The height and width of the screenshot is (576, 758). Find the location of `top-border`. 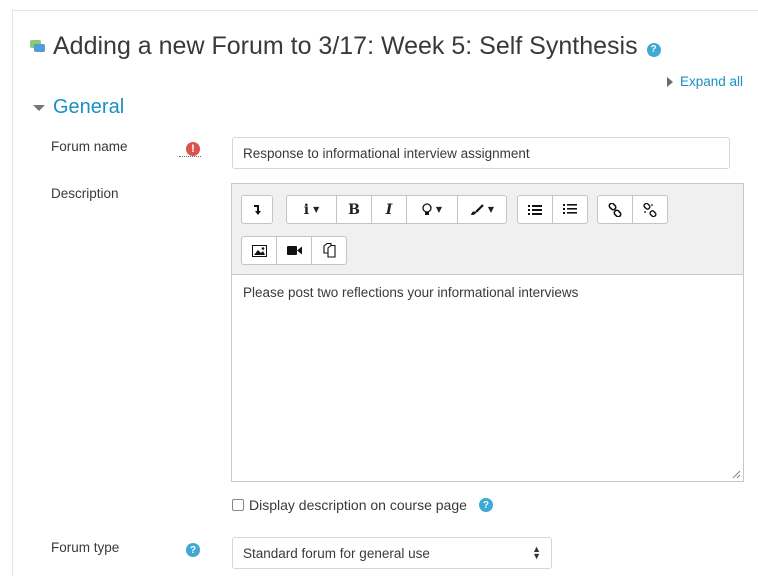

top-border is located at coordinates (385, 10).